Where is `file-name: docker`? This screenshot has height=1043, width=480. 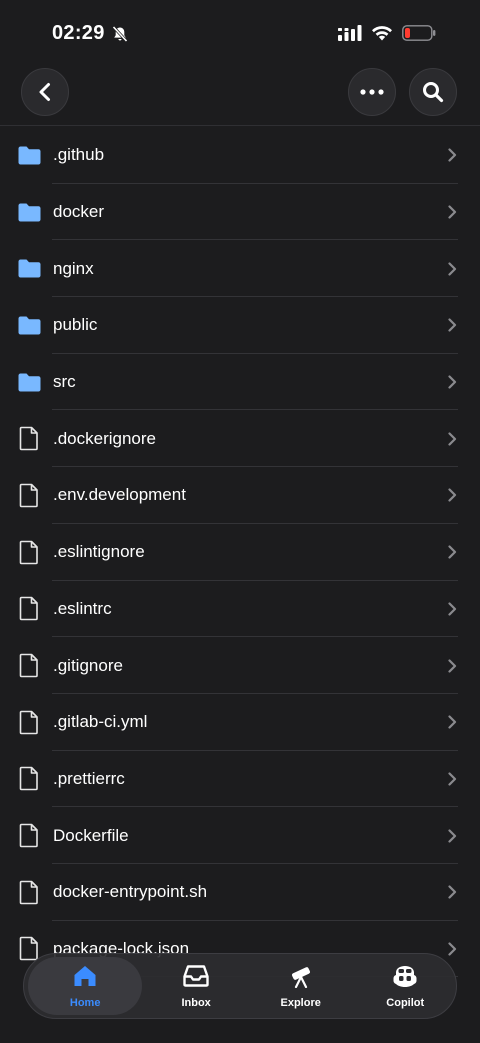
file-name: docker is located at coordinates (79, 212).